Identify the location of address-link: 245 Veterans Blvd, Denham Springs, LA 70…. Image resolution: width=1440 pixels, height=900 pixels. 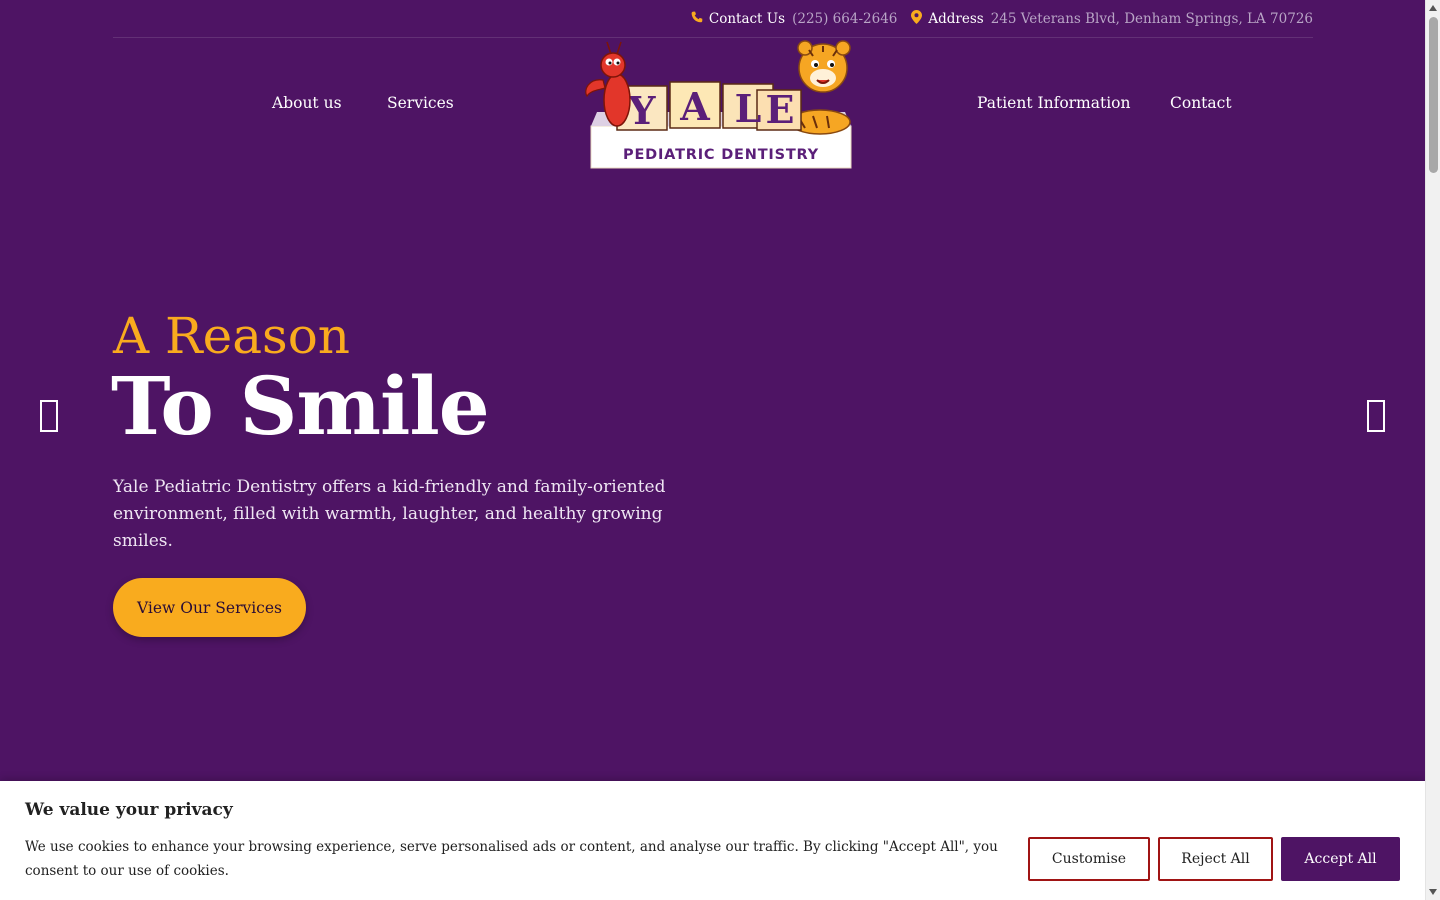
(1152, 19).